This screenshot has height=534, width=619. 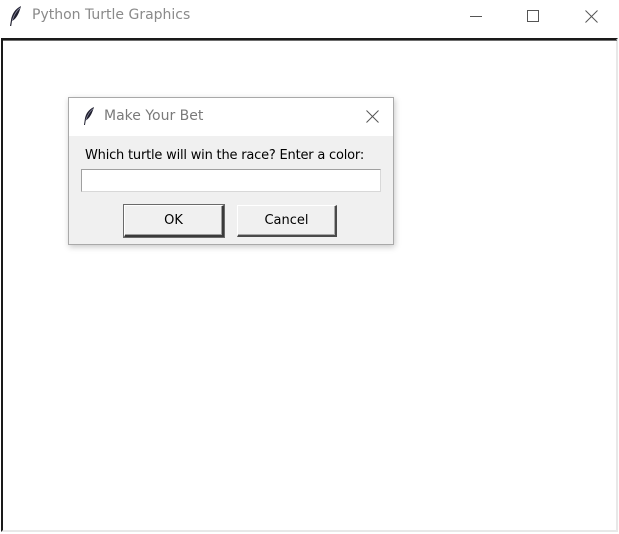 I want to click on window-titlebar: Python Turtle Graphics, so click(x=309, y=16).